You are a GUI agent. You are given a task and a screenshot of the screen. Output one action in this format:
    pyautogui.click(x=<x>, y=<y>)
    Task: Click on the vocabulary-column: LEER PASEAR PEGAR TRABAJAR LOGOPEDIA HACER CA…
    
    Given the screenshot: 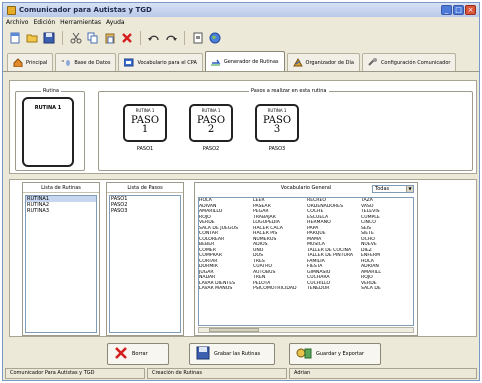 What is the action you would take?
    pyautogui.click(x=280, y=261)
    